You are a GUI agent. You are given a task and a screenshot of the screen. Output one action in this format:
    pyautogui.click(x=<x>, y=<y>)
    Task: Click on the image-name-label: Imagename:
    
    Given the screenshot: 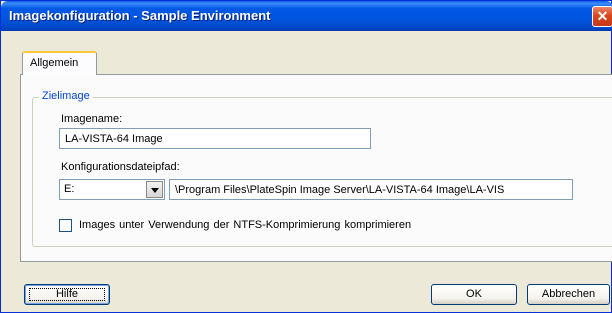 What is the action you would take?
    pyautogui.click(x=92, y=119)
    